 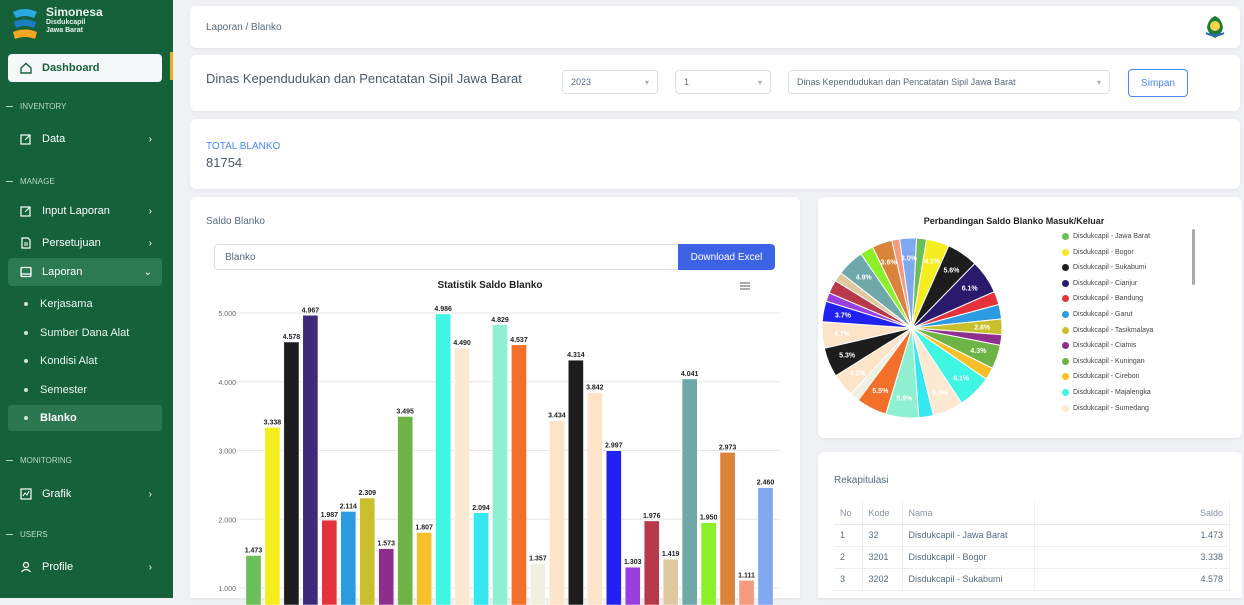 I want to click on legend-label: Disdukcapil - Cianjur, so click(x=1105, y=283).